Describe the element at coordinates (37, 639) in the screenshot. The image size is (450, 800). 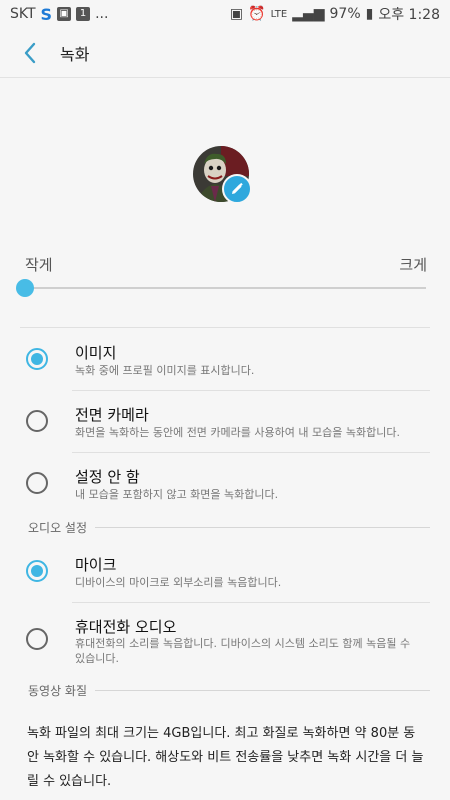
I see `radio-phone-audio` at that location.